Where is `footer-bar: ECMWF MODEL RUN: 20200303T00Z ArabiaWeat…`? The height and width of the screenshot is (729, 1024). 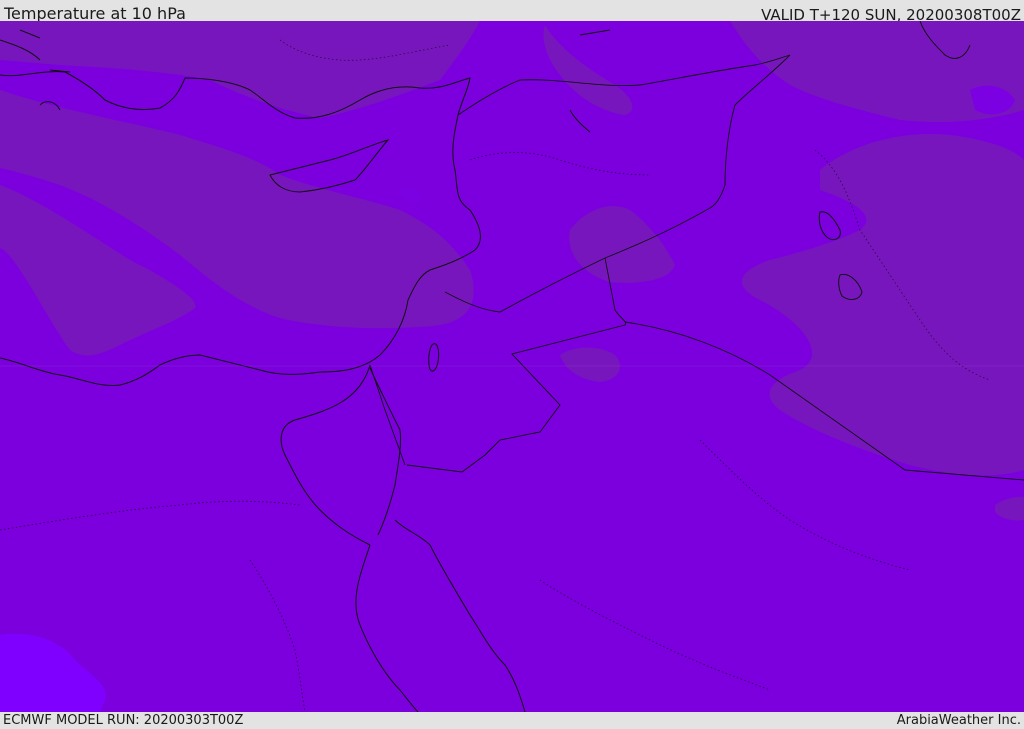 footer-bar: ECMWF MODEL RUN: 20200303T00Z ArabiaWeat… is located at coordinates (512, 720).